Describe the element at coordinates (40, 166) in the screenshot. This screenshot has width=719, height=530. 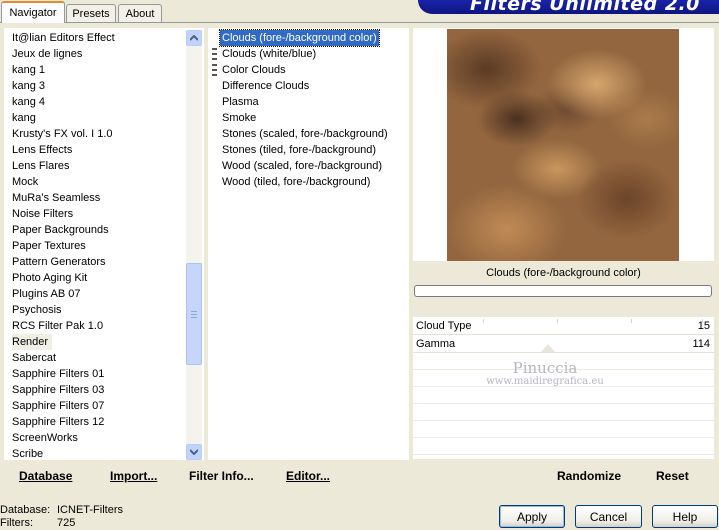
I see `category-item: Lens Flares` at that location.